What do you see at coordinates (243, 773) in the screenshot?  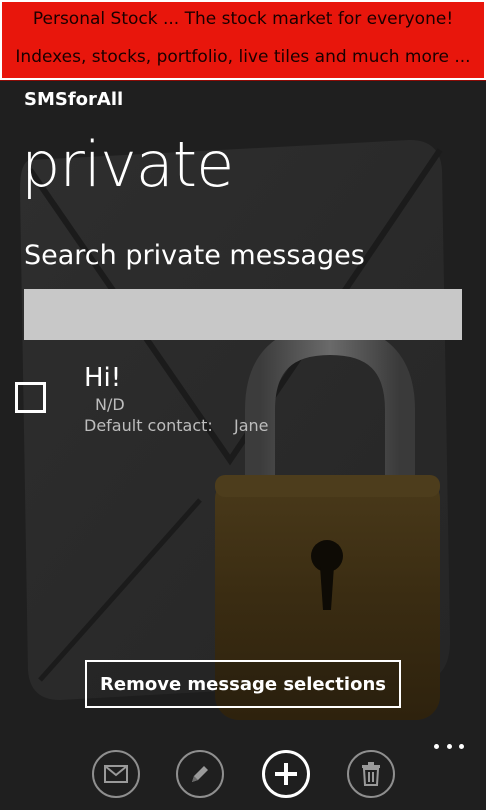 I see `app-bar` at bounding box center [243, 773].